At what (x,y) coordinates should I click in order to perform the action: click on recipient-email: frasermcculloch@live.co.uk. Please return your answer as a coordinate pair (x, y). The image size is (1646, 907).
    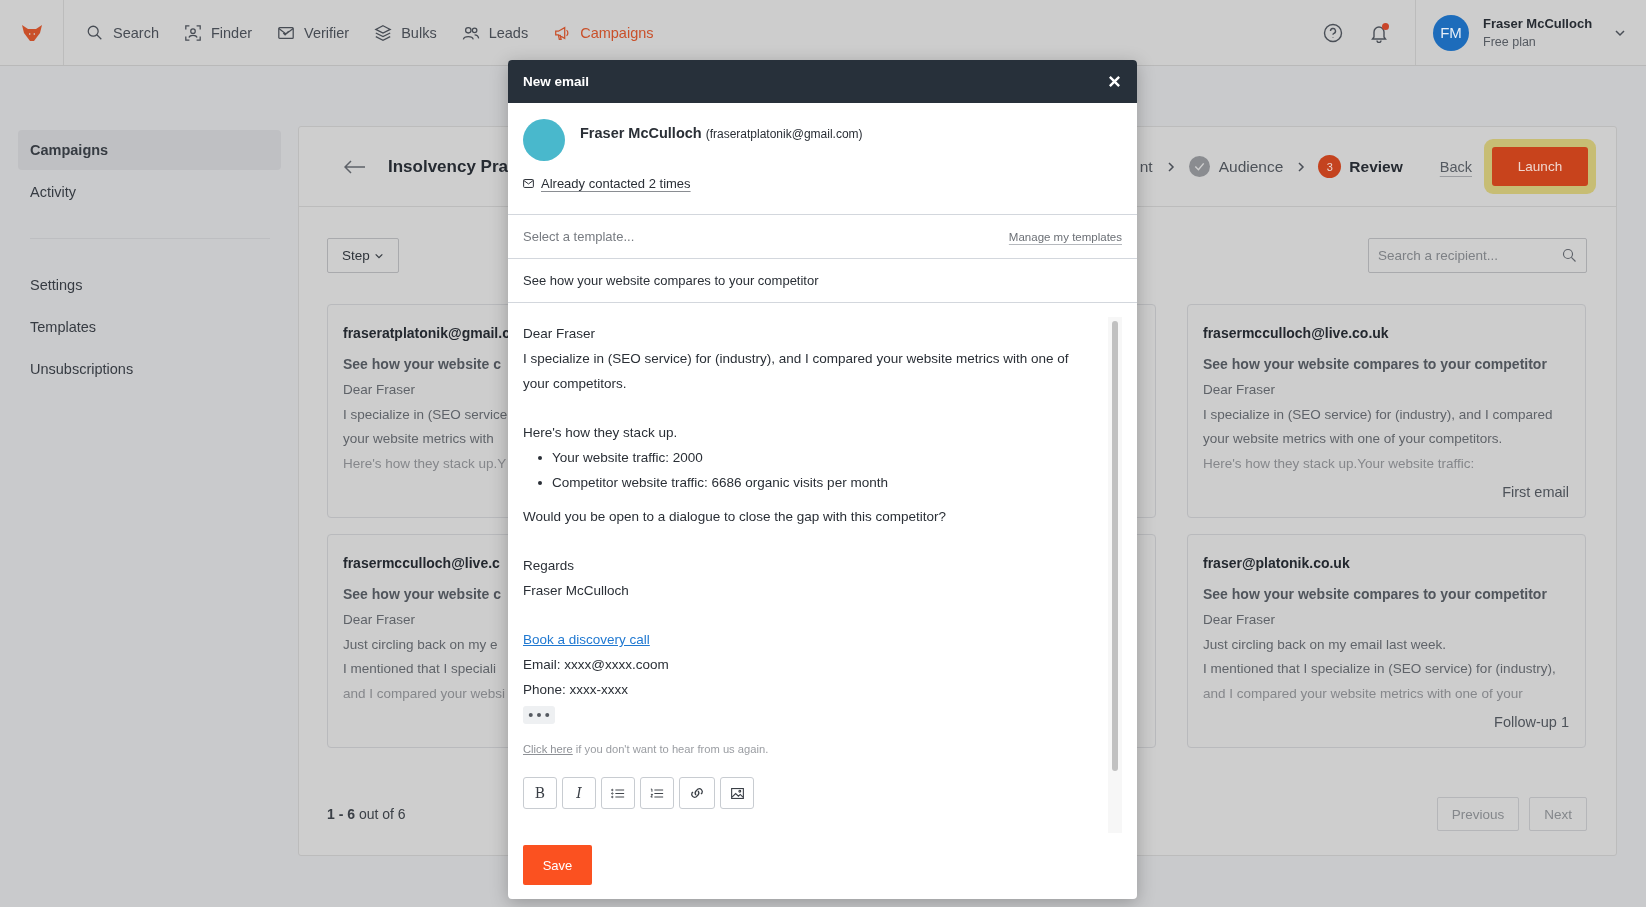
    Looking at the image, I should click on (1296, 333).